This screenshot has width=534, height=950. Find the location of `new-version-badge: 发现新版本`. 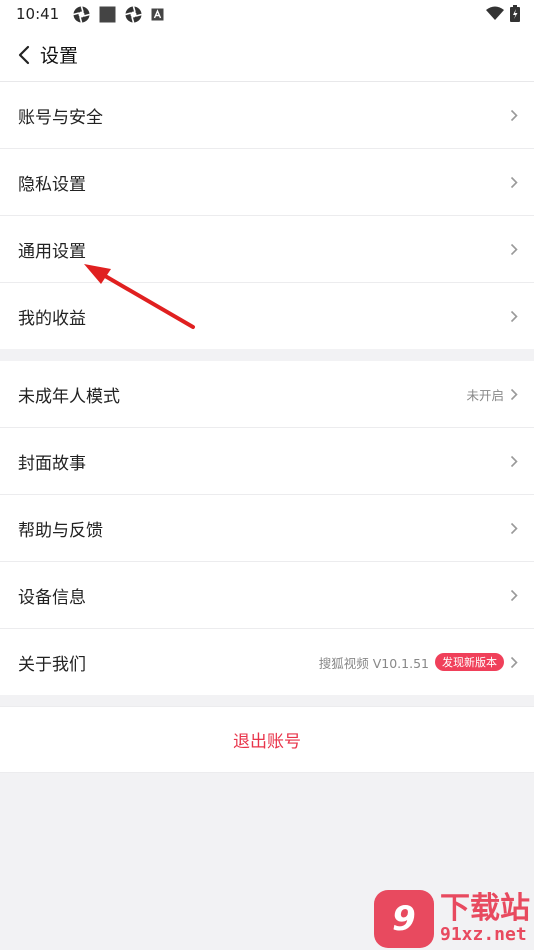

new-version-badge: 发现新版本 is located at coordinates (469, 662).